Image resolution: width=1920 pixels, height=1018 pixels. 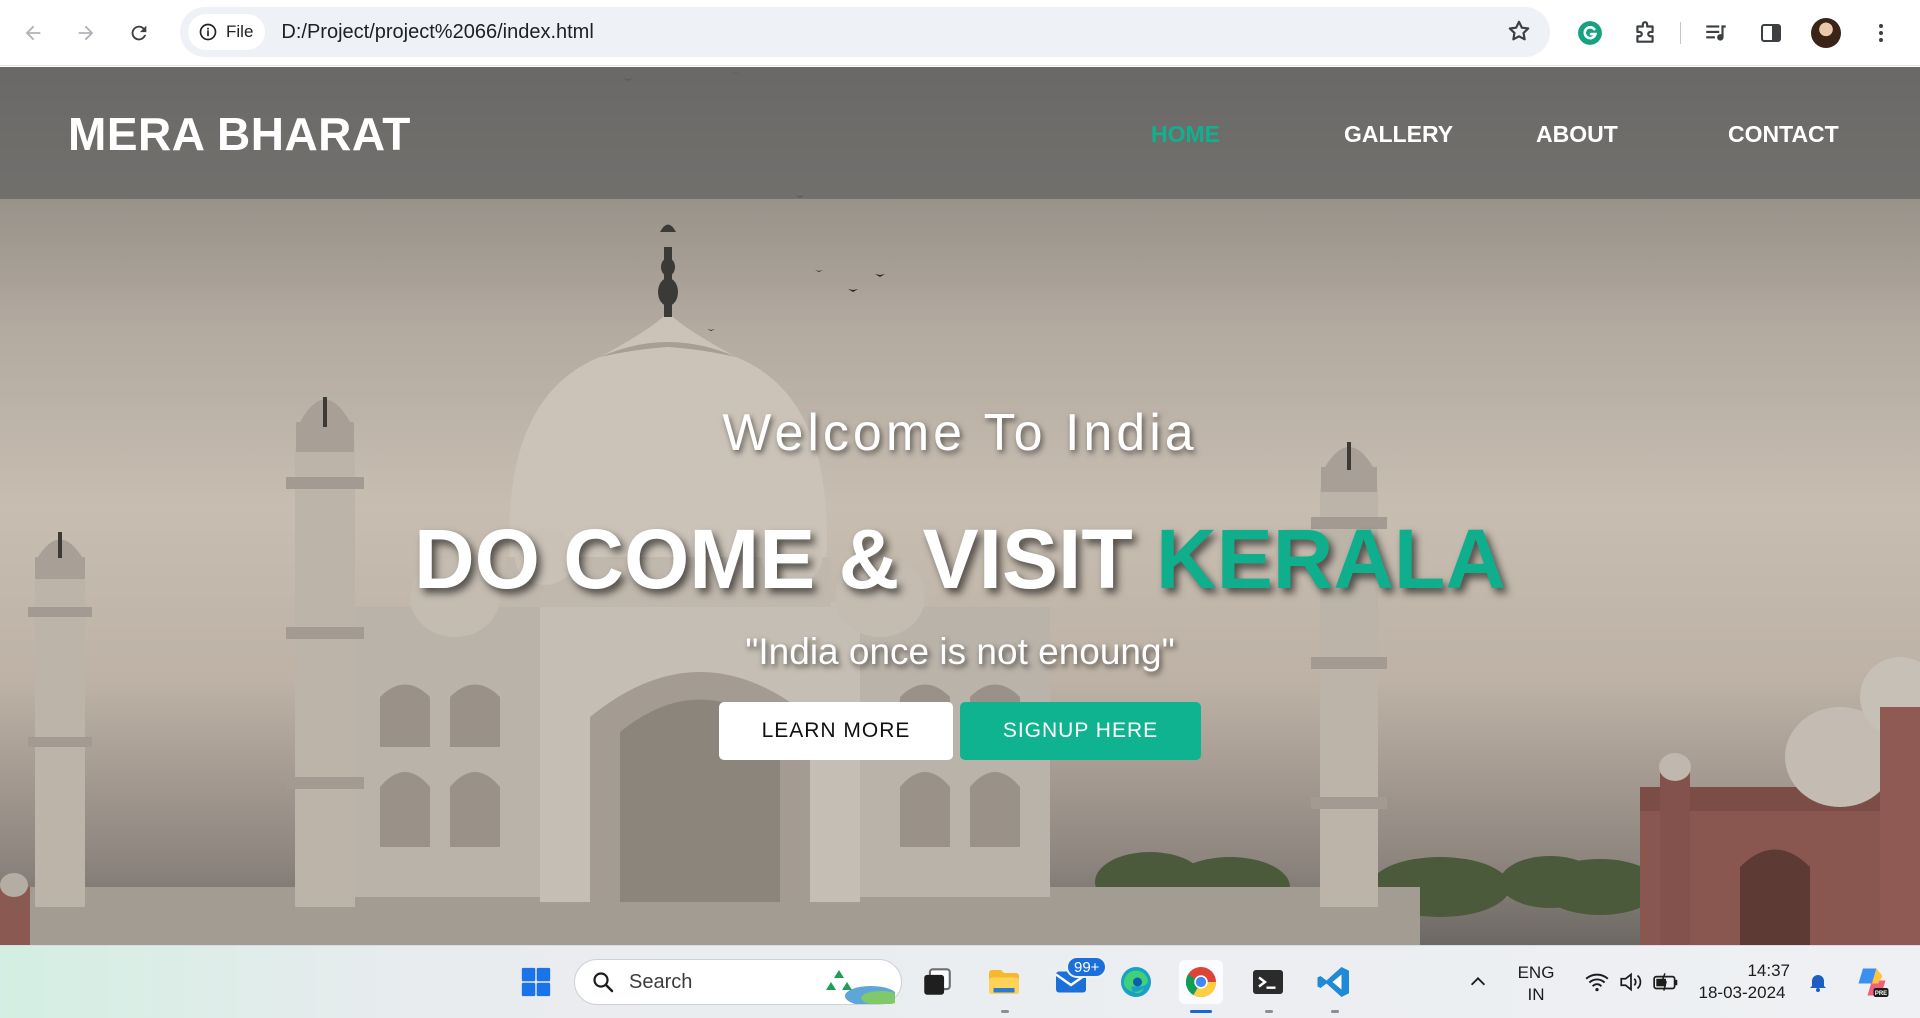 I want to click on edge-icon, so click(x=1136, y=982).